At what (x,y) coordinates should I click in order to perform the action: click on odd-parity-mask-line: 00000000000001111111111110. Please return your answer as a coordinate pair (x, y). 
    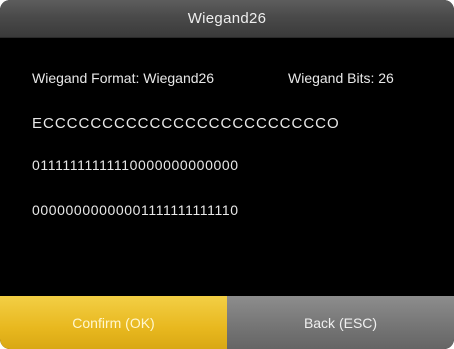
    Looking at the image, I should click on (135, 210).